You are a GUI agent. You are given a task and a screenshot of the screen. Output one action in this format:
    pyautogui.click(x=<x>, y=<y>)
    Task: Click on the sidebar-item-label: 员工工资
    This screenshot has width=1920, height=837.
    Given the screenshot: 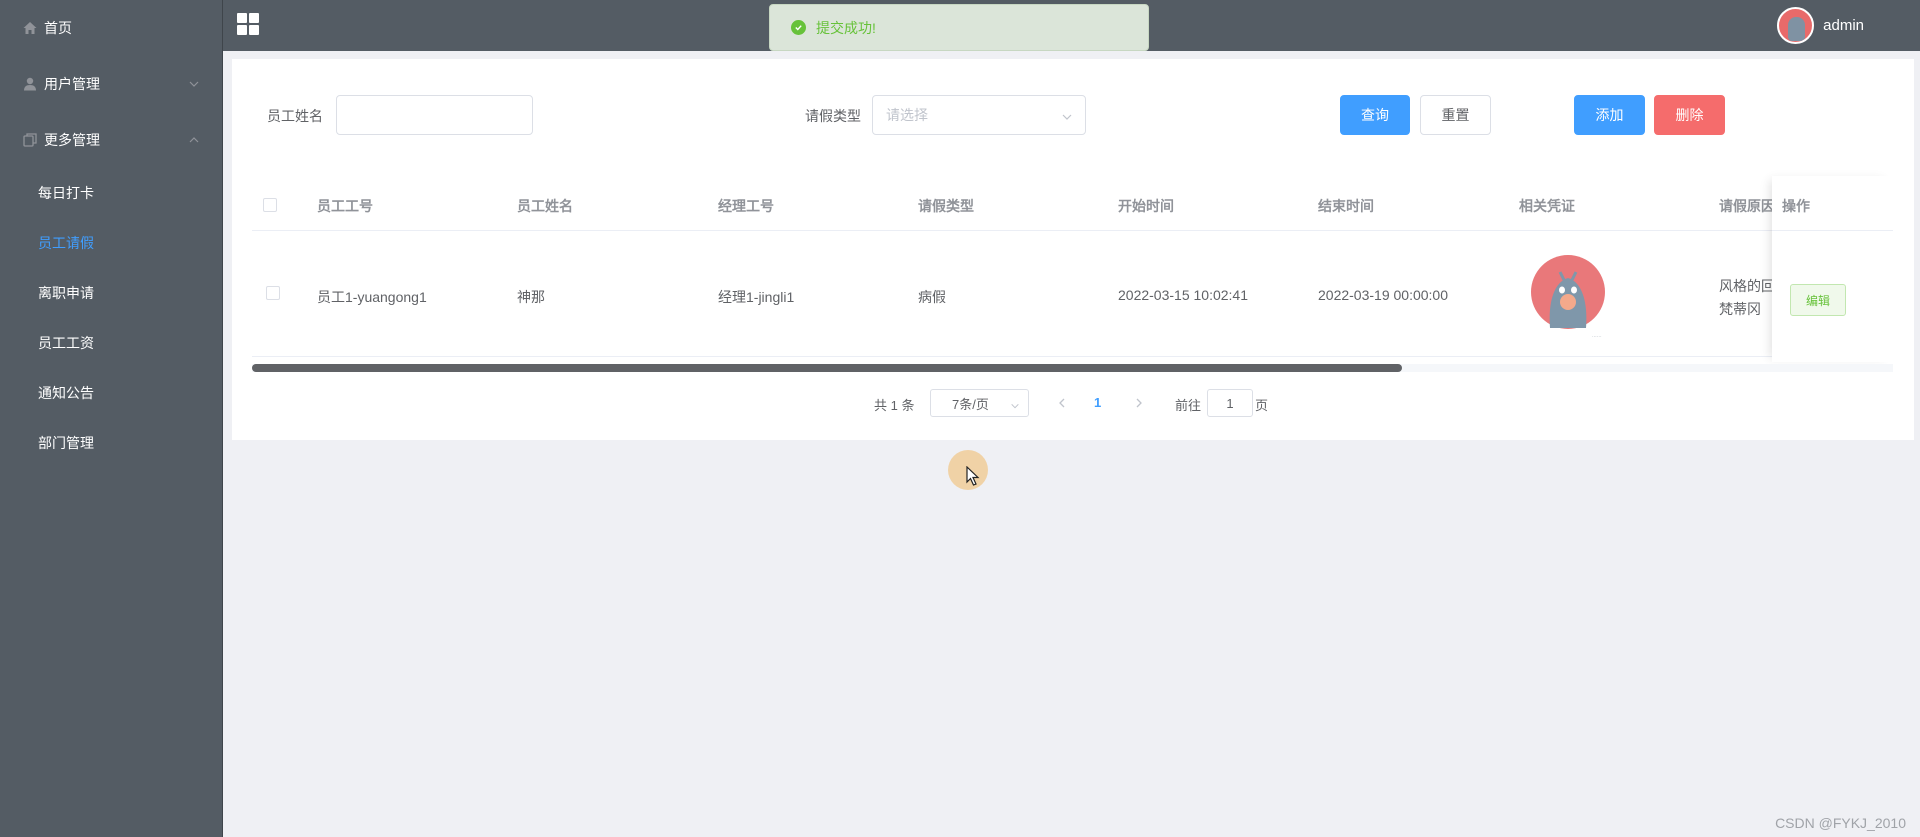 What is the action you would take?
    pyautogui.click(x=66, y=343)
    